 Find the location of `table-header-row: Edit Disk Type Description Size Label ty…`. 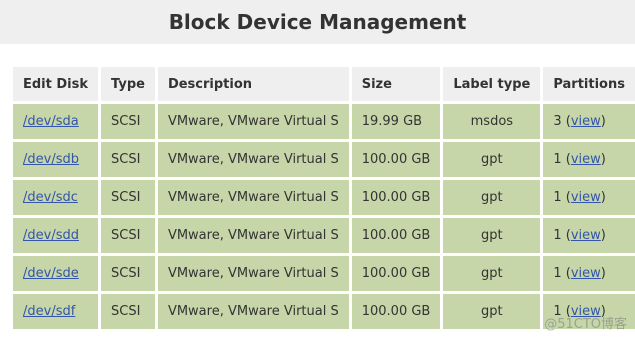

table-header-row: Edit Disk Type Description Size Label ty… is located at coordinates (324, 84).